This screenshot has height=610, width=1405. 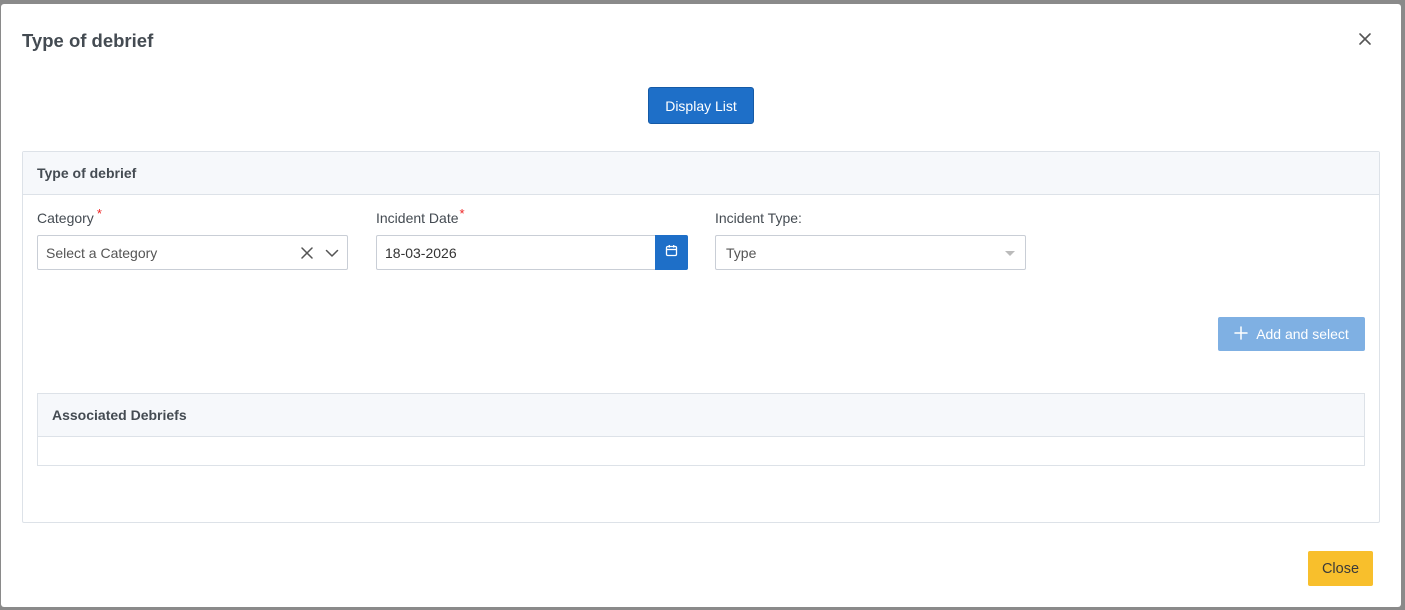 I want to click on category-label: Category *, so click(x=69, y=216).